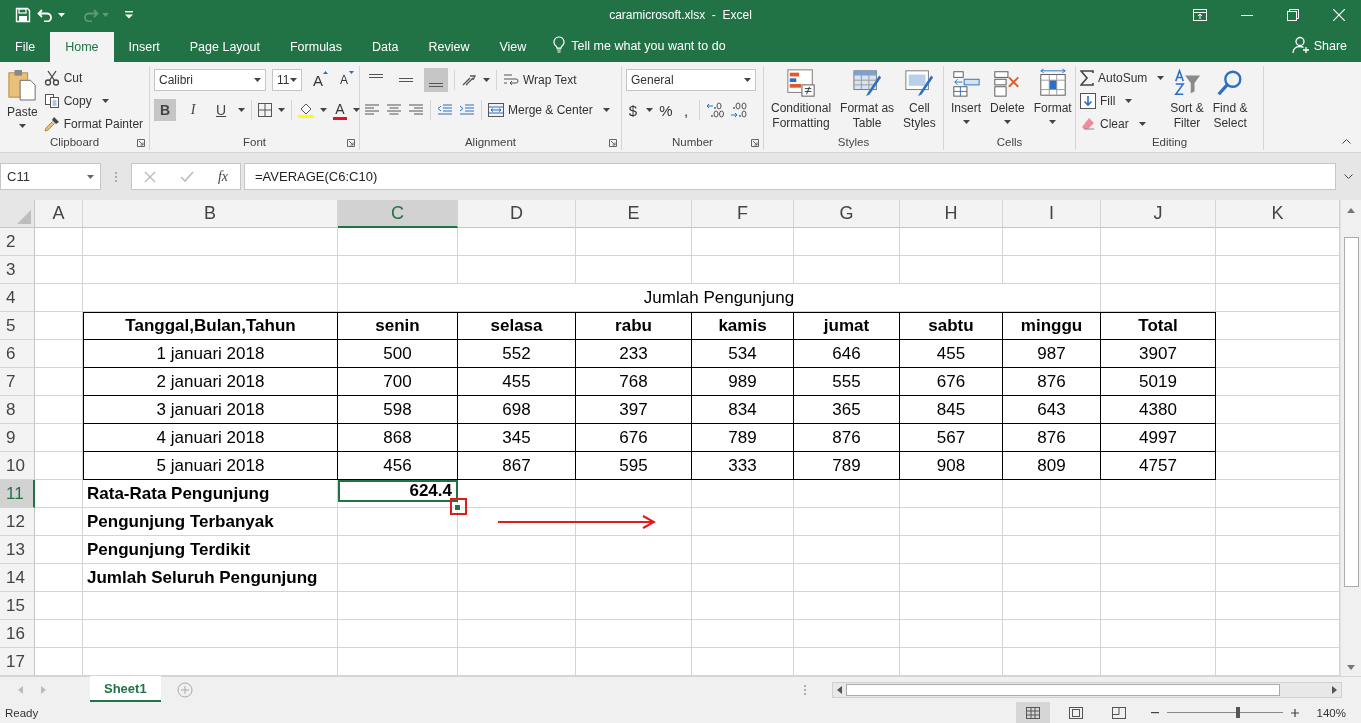  Describe the element at coordinates (50, 176) in the screenshot. I see `name-box: C11` at that location.